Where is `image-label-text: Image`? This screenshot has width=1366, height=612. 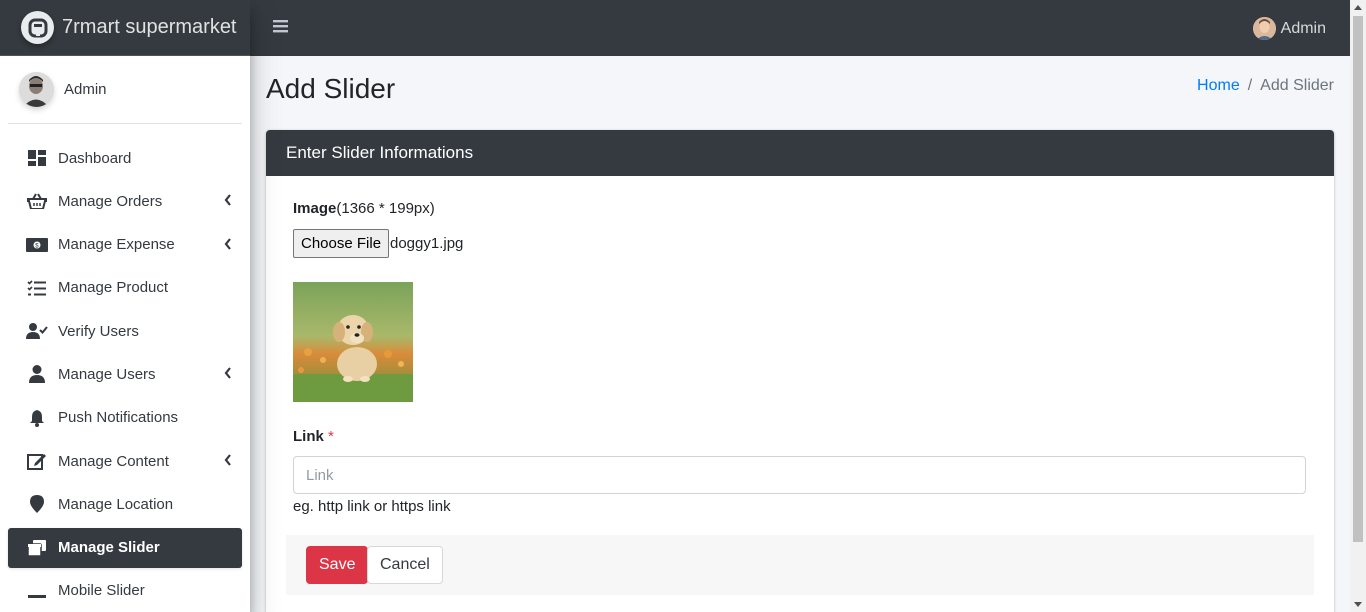
image-label-text: Image is located at coordinates (315, 208).